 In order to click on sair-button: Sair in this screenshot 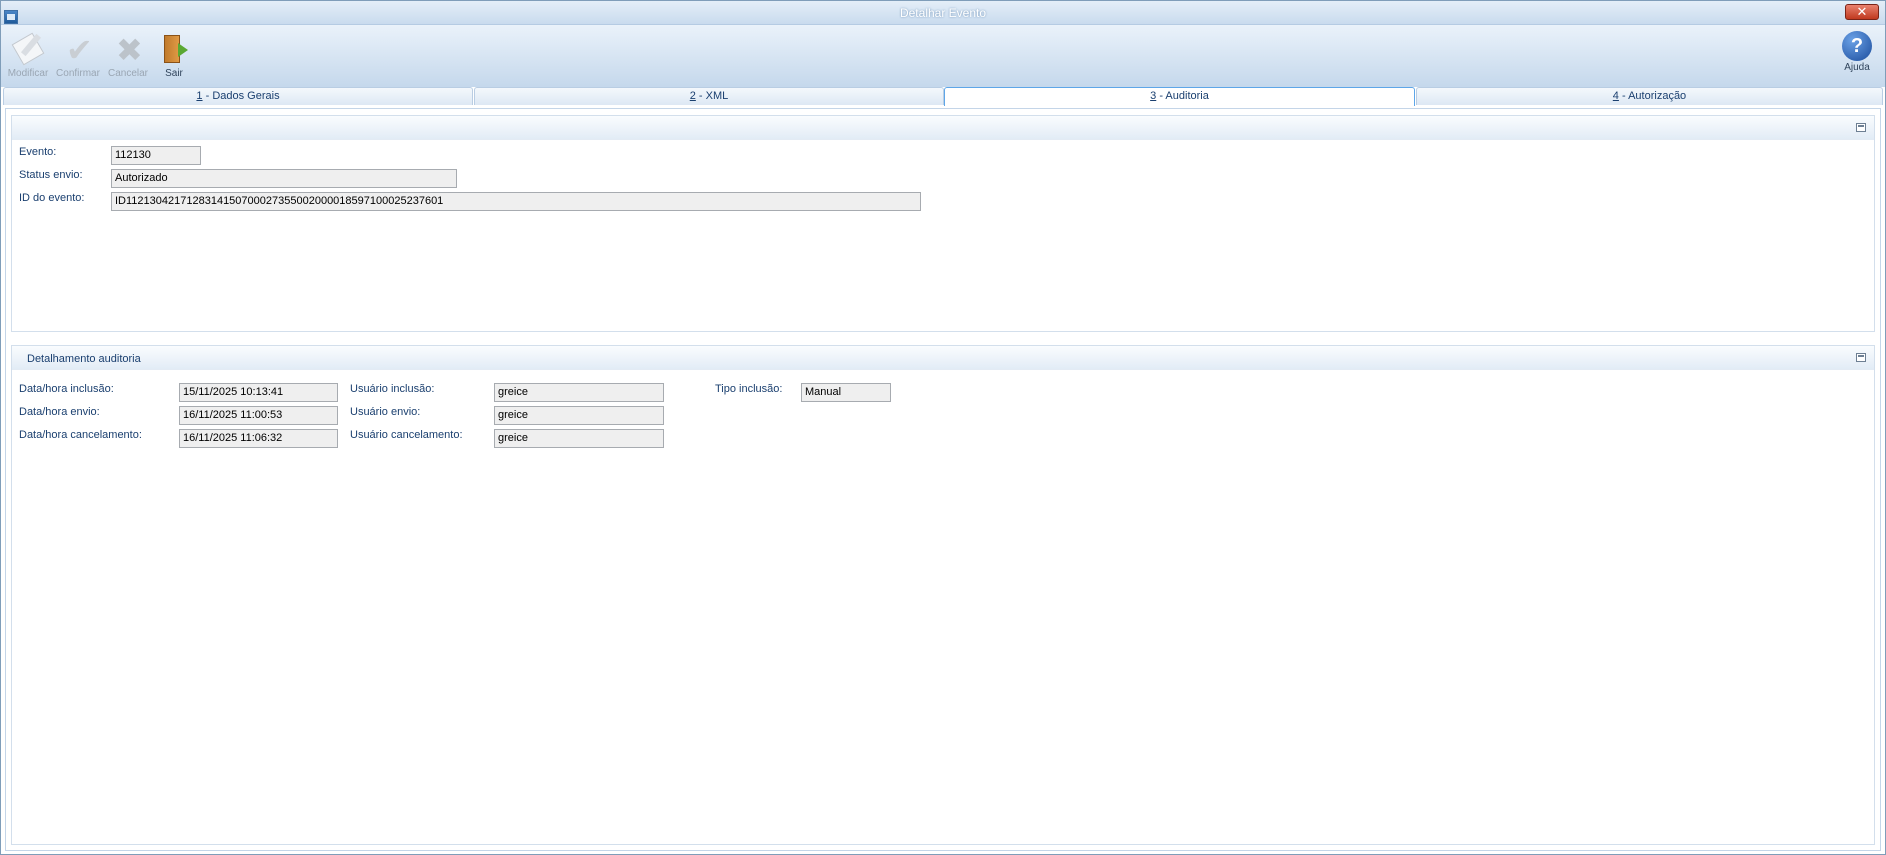, I will do `click(174, 57)`.